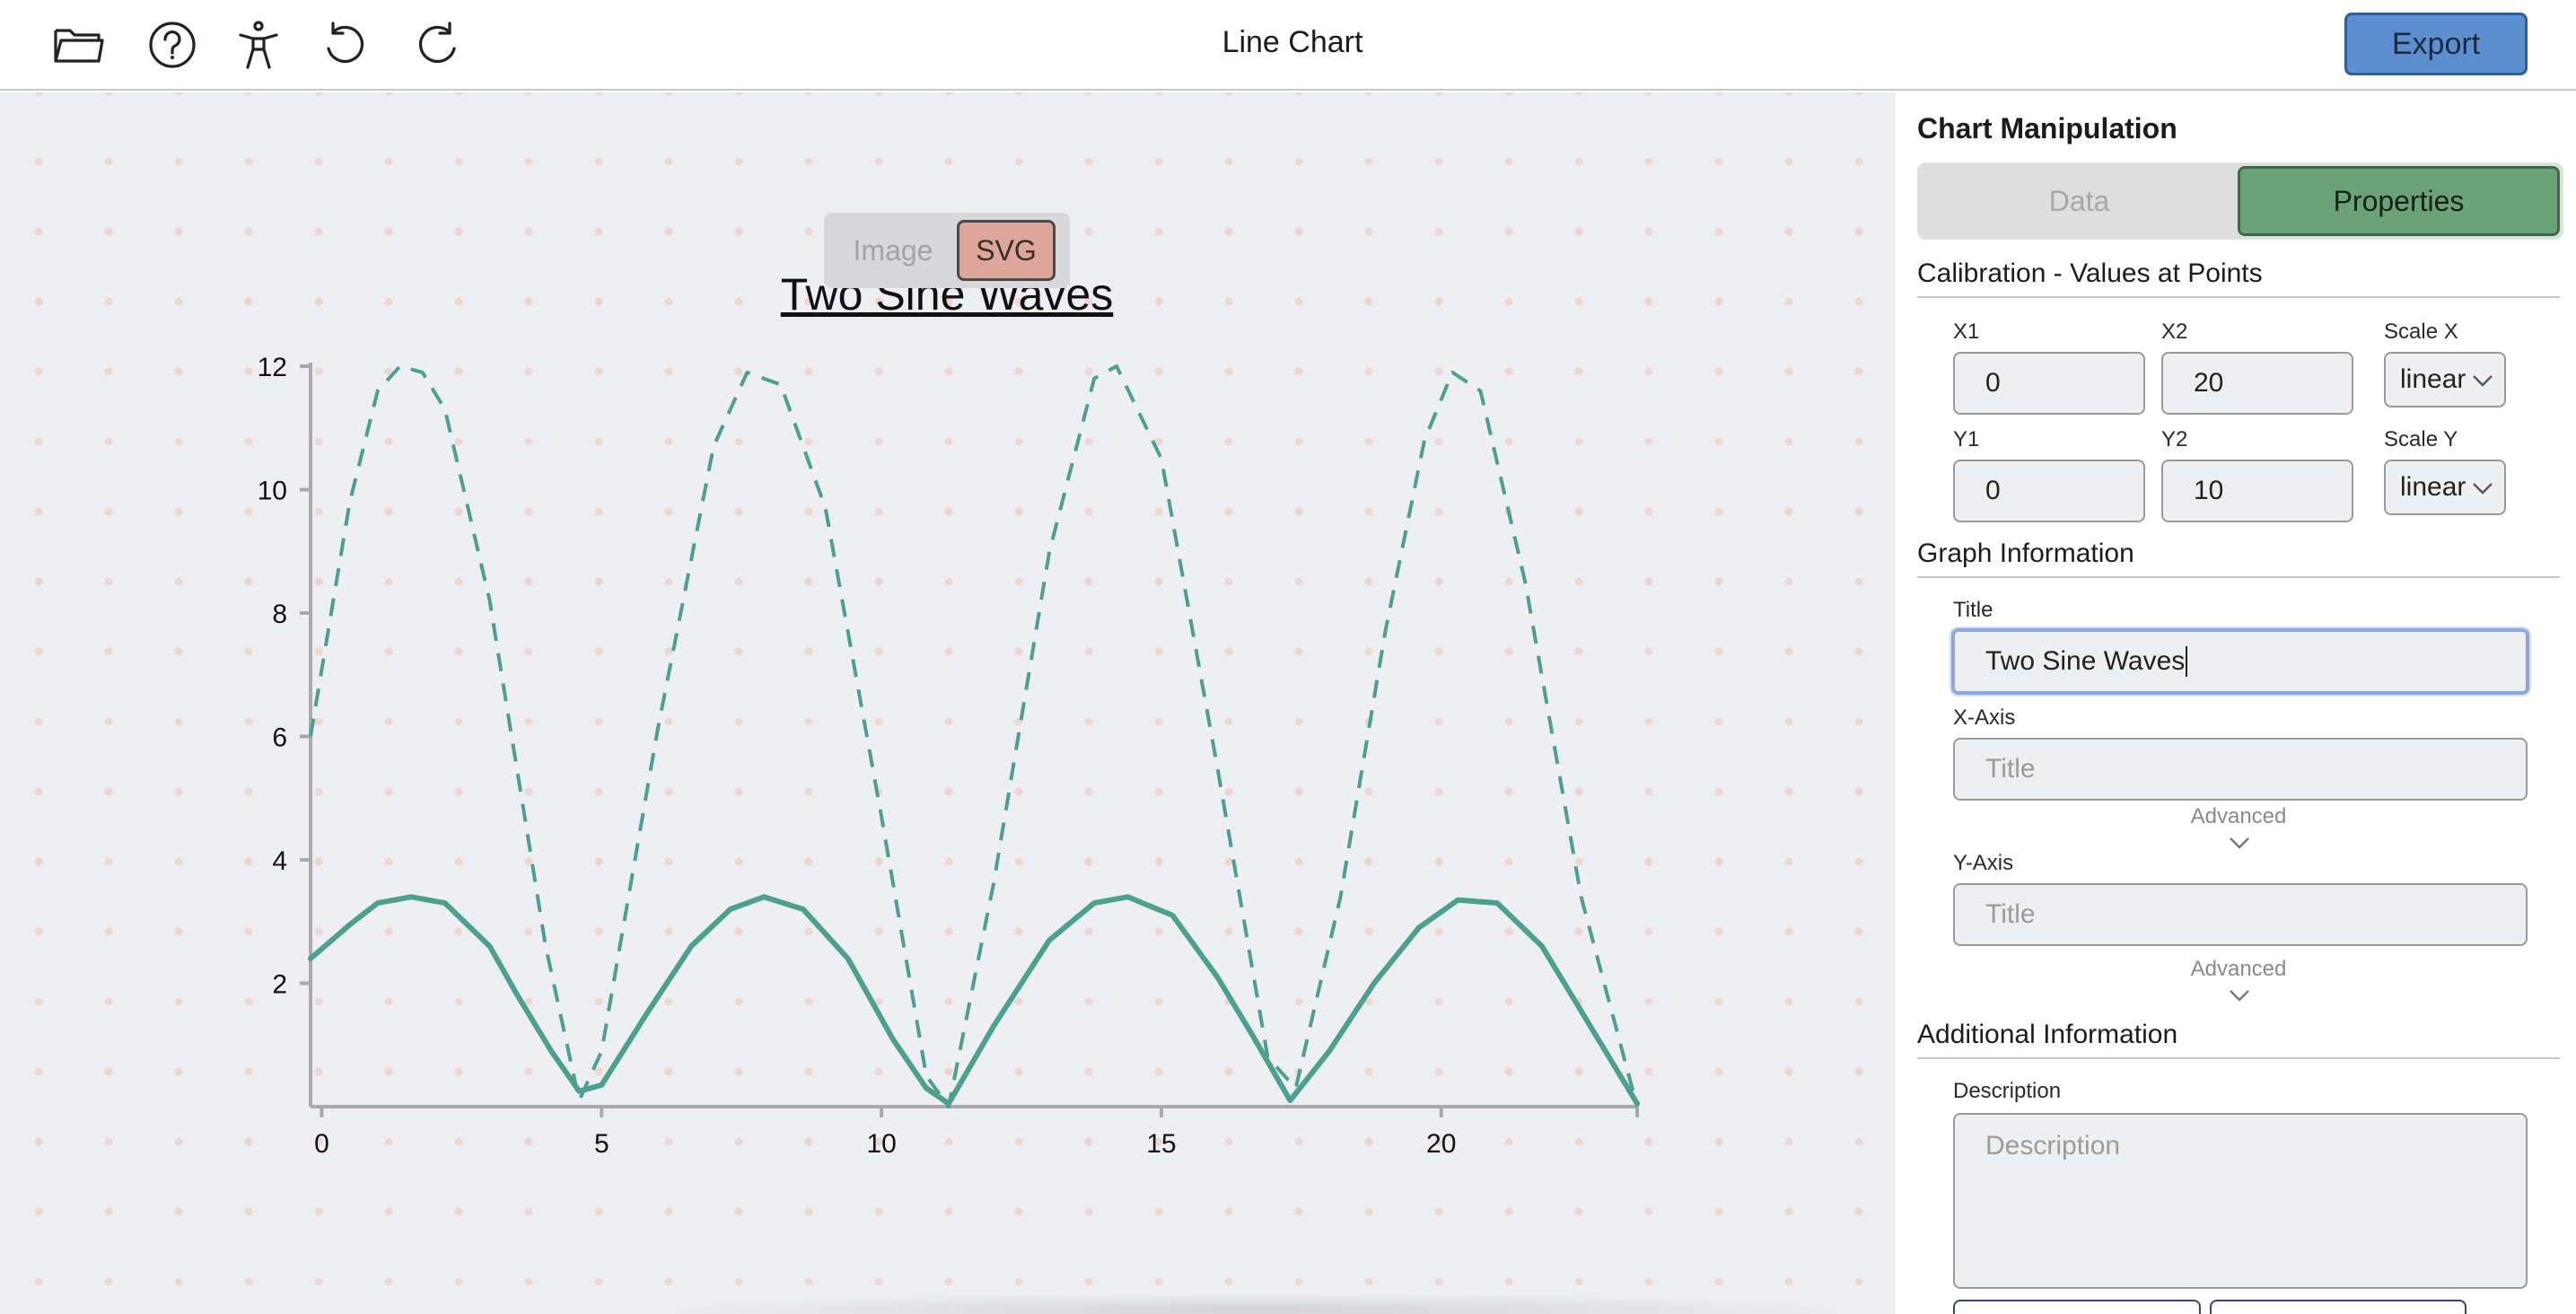 The width and height of the screenshot is (2576, 1314). What do you see at coordinates (2421, 439) in the screenshot?
I see `scale-y-label: Scale Y` at bounding box center [2421, 439].